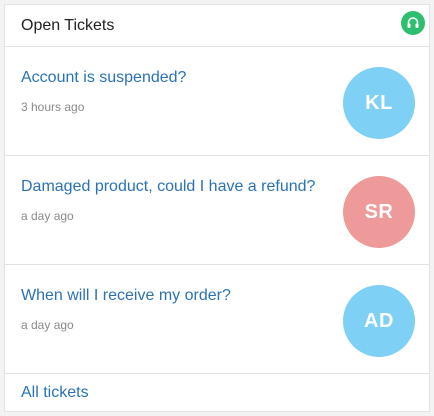 This screenshot has width=434, height=416. I want to click on ticket-title-link: When will I receive my order?, so click(126, 296).